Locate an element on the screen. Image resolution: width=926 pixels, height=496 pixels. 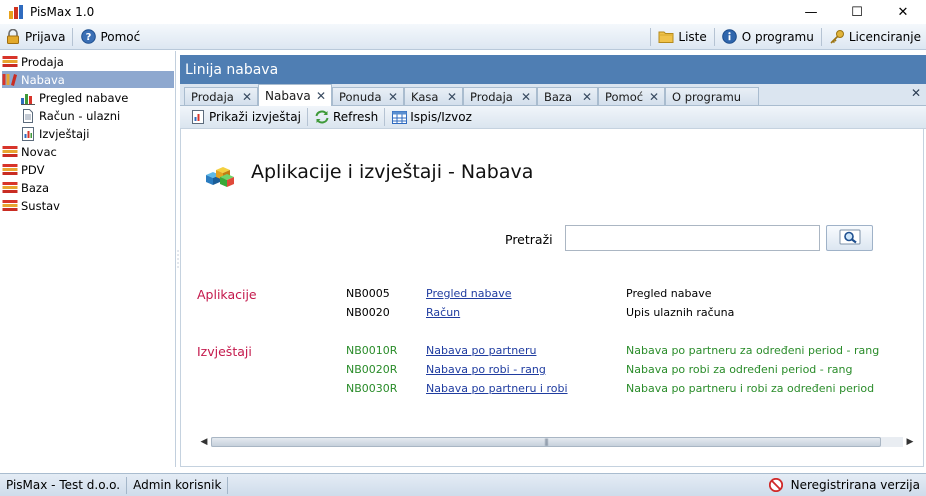
report-code: NB0020R is located at coordinates (372, 369).